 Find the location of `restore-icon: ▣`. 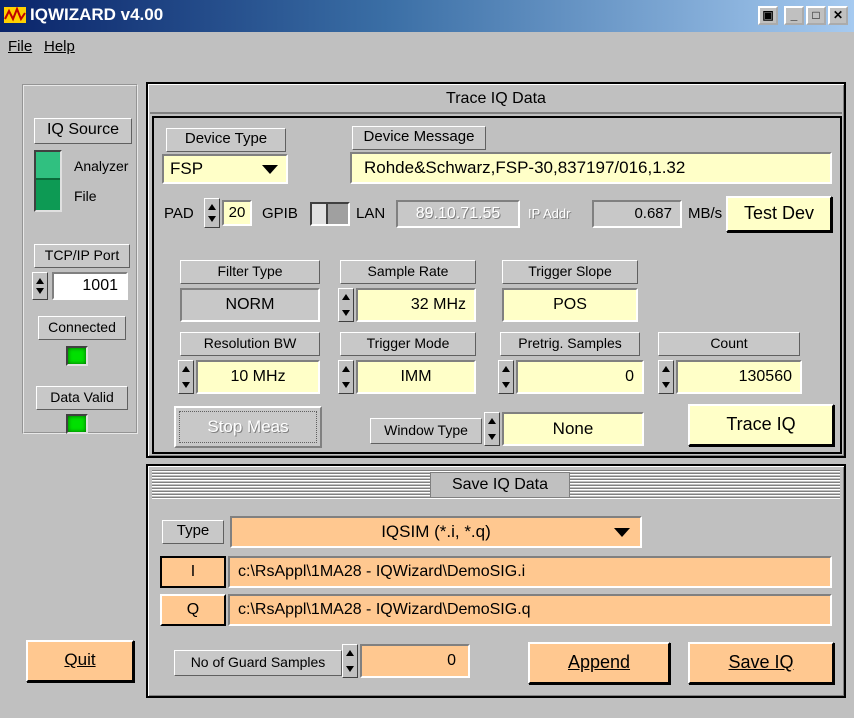

restore-icon: ▣ is located at coordinates (768, 15).